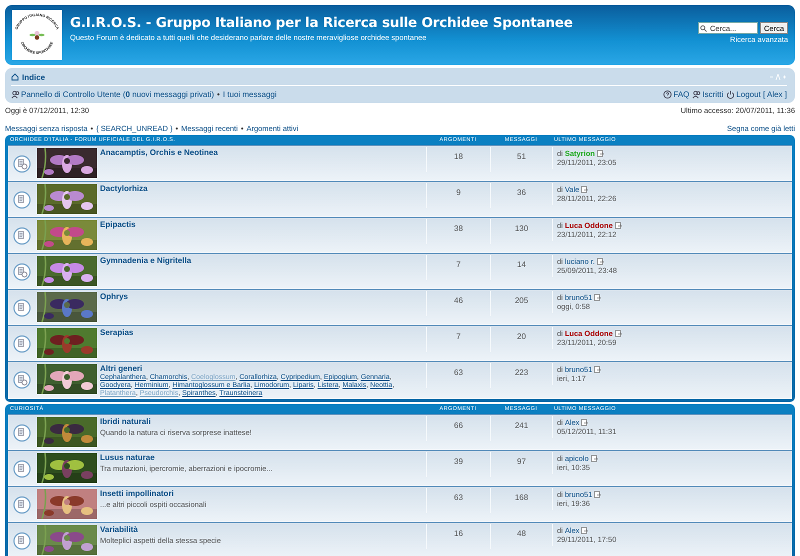  What do you see at coordinates (458, 464) in the screenshot?
I see `topics-count: 39` at bounding box center [458, 464].